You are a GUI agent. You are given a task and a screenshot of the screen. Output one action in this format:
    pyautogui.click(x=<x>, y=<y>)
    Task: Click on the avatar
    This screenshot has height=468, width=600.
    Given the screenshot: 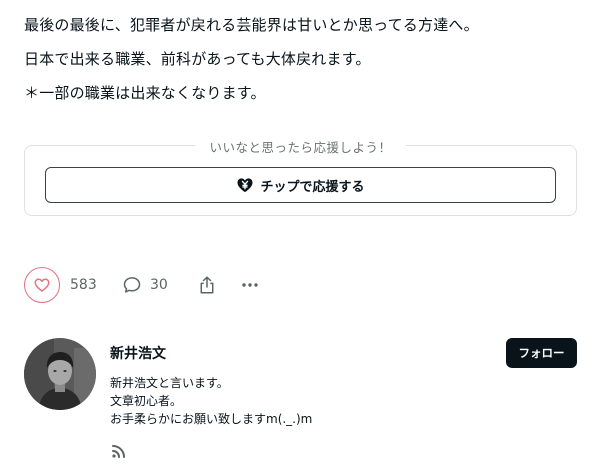 What is the action you would take?
    pyautogui.click(x=60, y=374)
    